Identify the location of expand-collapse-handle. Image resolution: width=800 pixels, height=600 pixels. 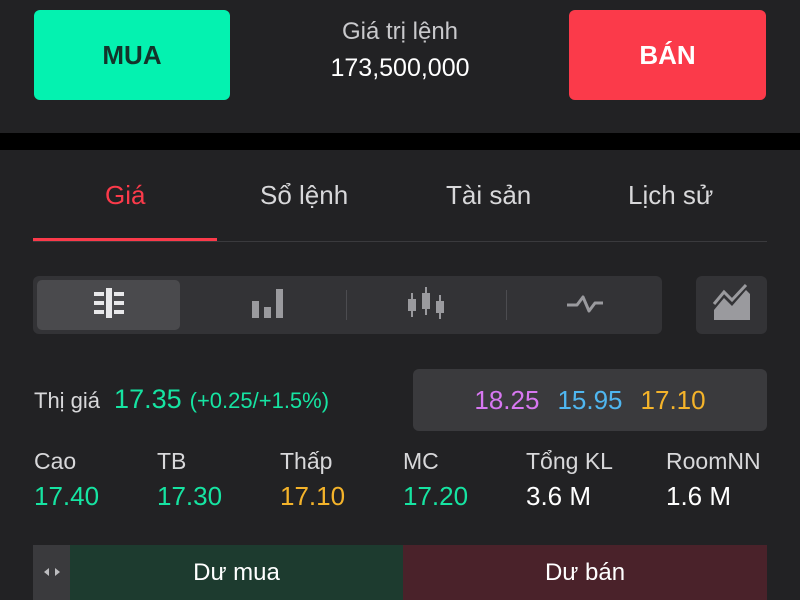
(51, 572).